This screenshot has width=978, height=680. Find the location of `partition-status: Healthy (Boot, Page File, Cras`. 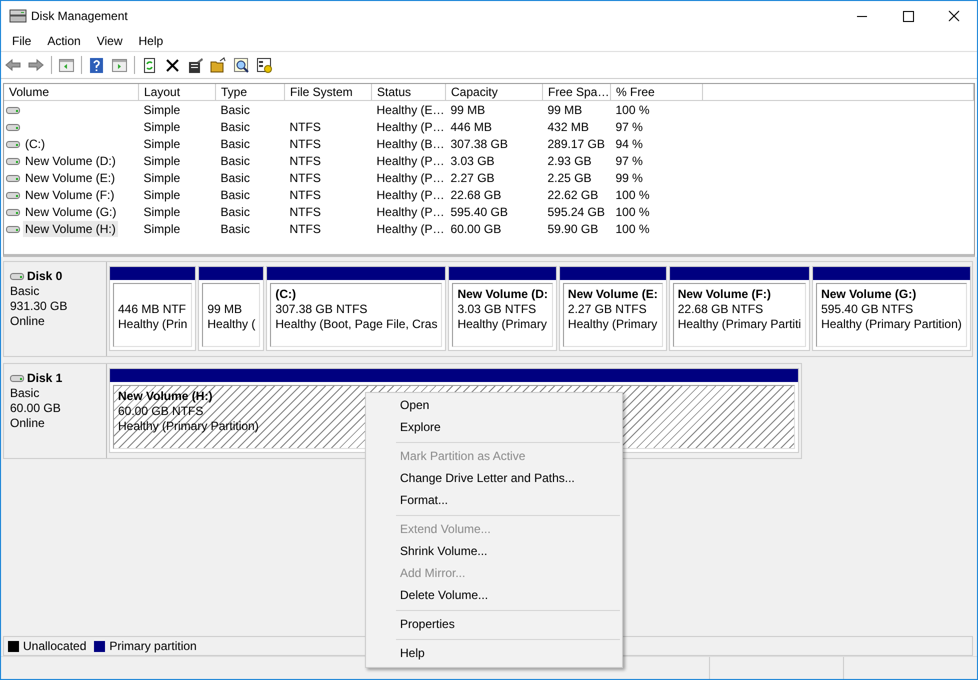

partition-status: Healthy (Boot, Page File, Cras is located at coordinates (356, 324).